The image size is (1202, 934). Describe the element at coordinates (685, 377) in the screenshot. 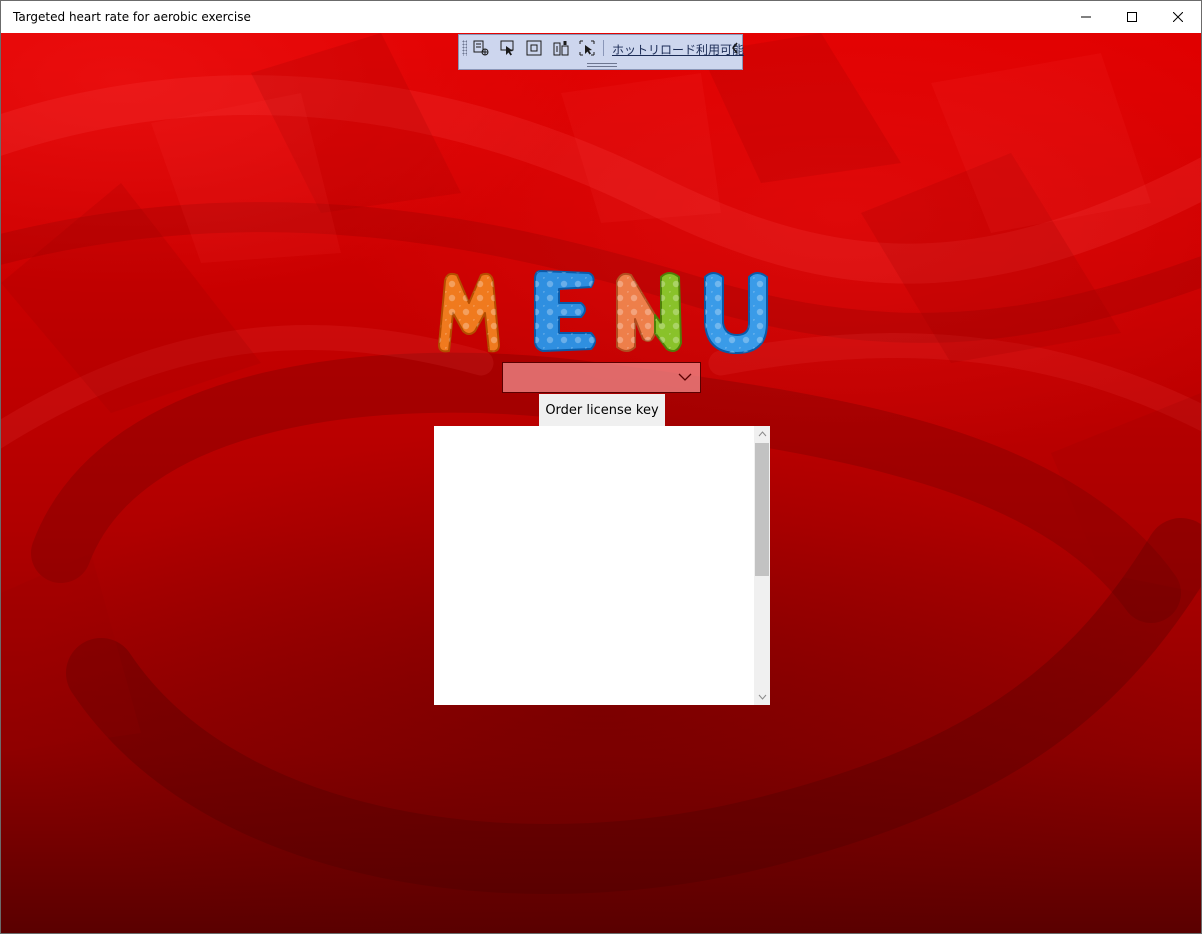

I see `chevron-down-icon` at that location.